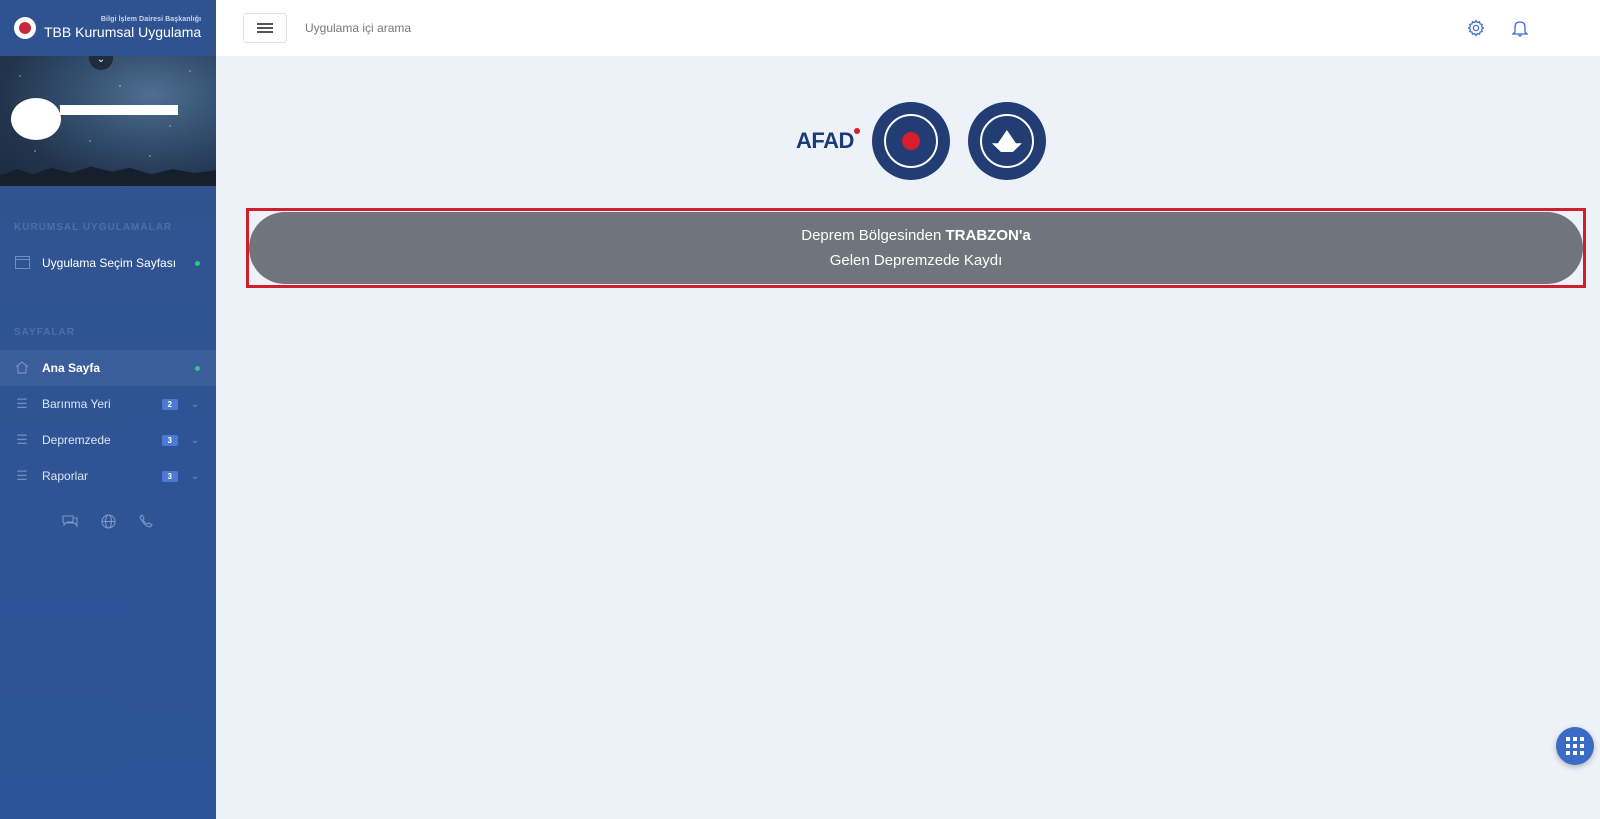 This screenshot has height=819, width=1600. Describe the element at coordinates (76, 404) in the screenshot. I see `sidebar-item-label: Barınma Yeri` at that location.